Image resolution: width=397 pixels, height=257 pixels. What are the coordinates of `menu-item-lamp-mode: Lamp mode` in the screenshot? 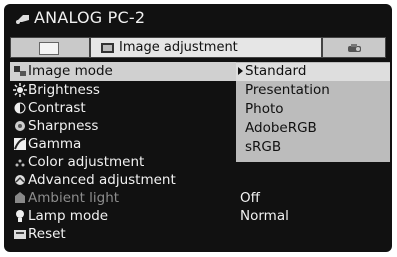 It's located at (123, 216).